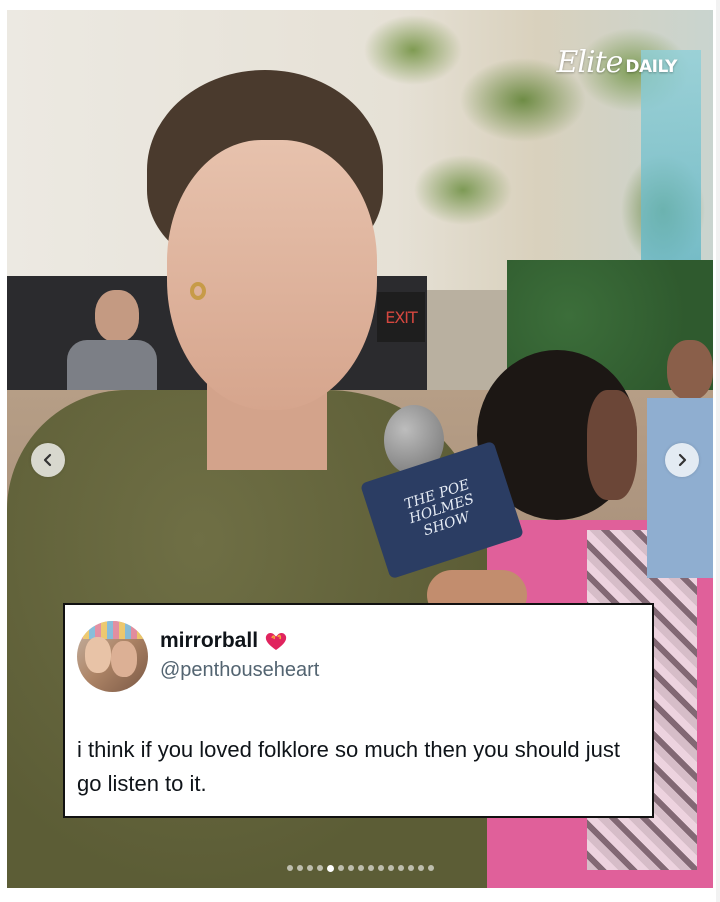  I want to click on burning-heart-icon, so click(276, 641).